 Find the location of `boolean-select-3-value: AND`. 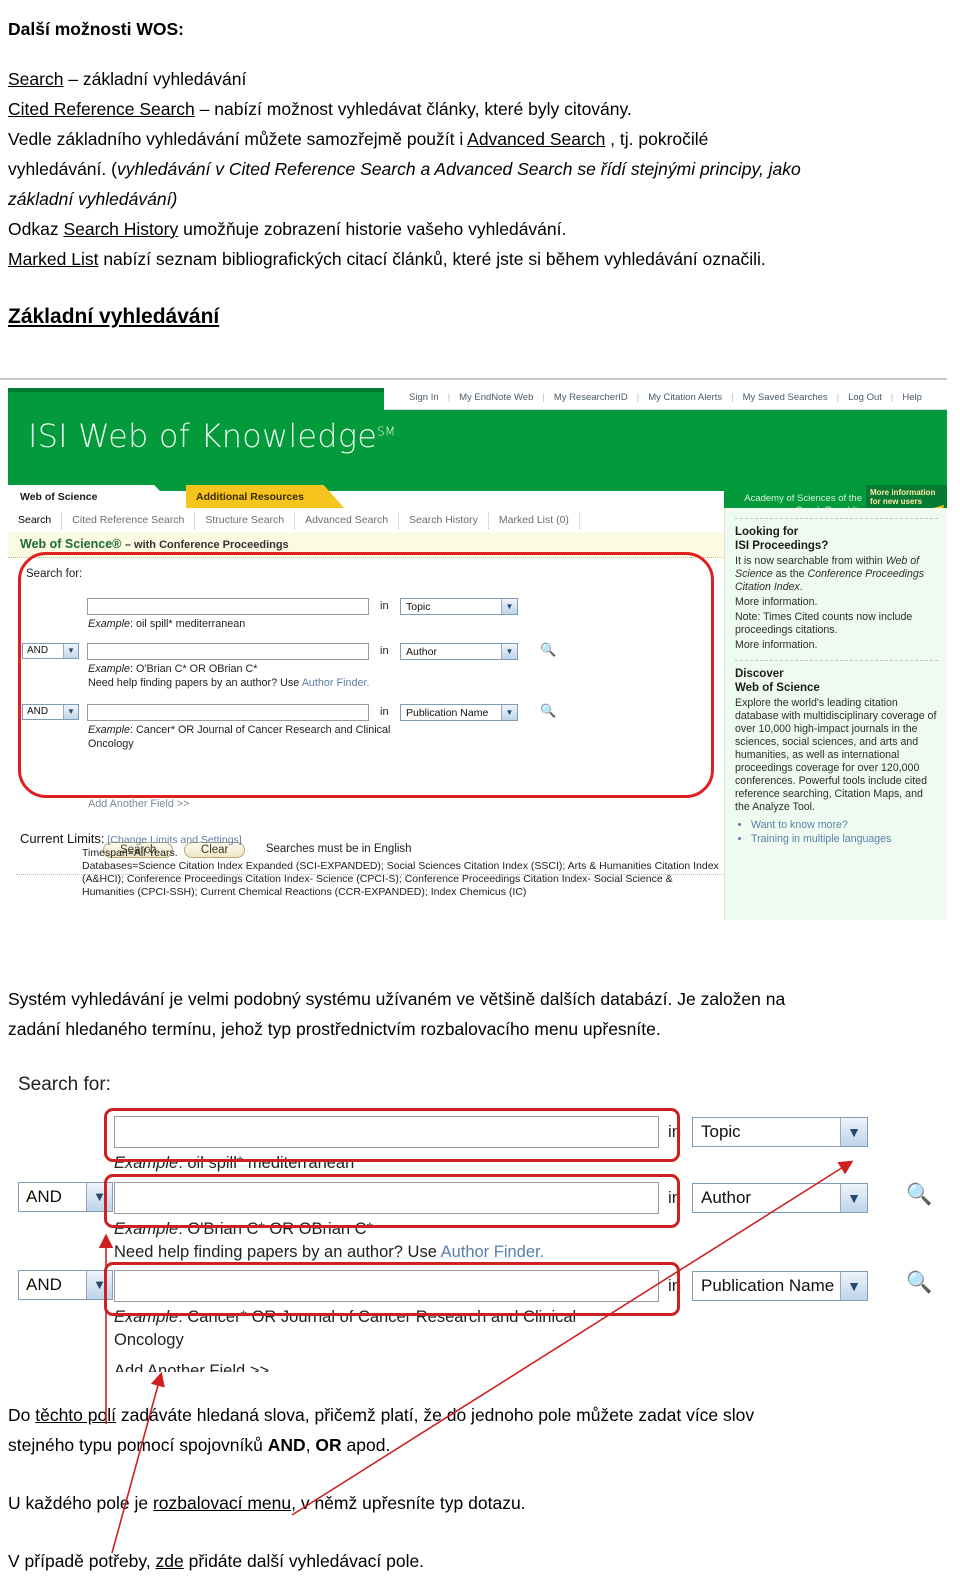

boolean-select-3-value: AND is located at coordinates (38, 711).